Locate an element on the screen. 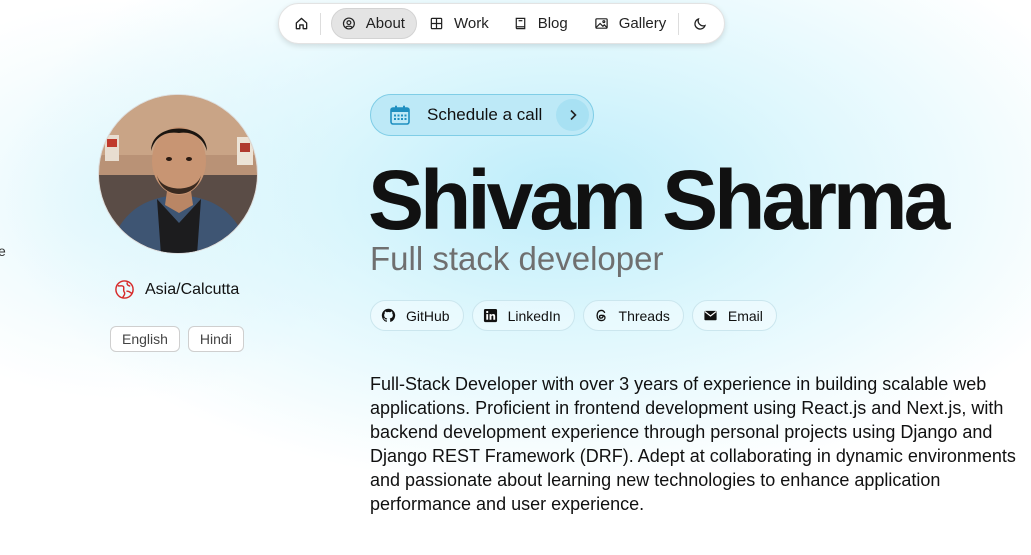  github-icon is located at coordinates (388, 315).